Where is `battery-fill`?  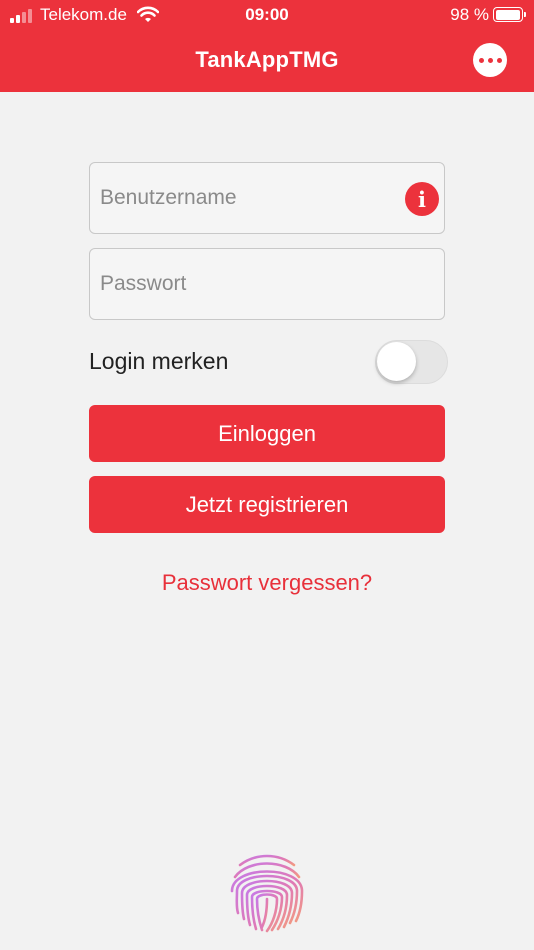 battery-fill is located at coordinates (507, 14).